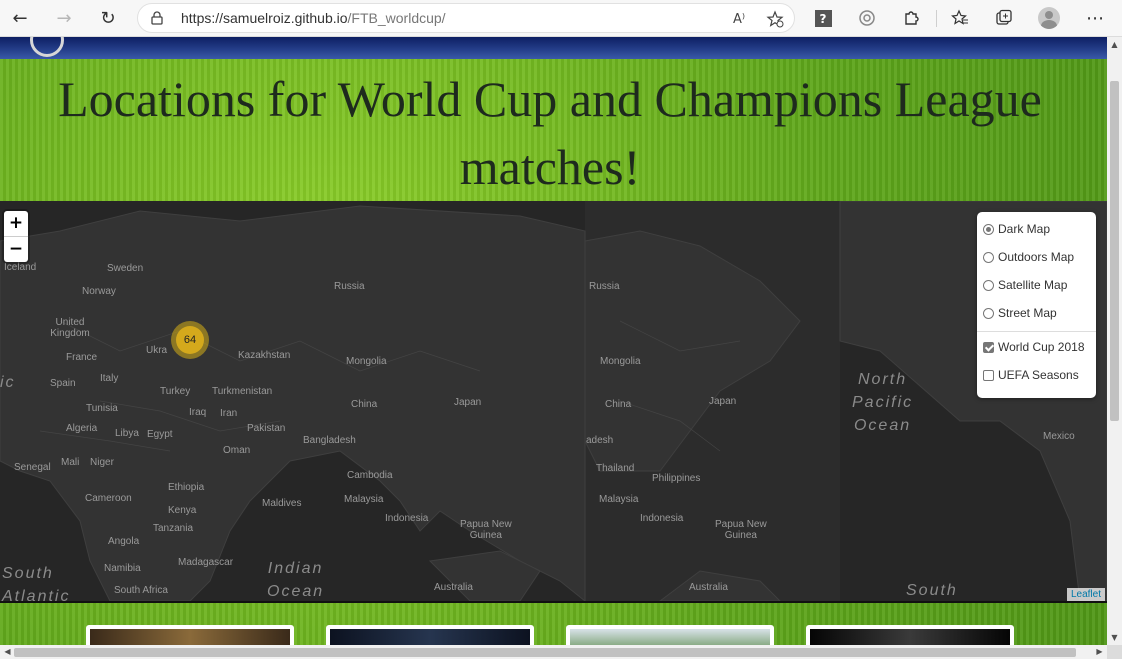 This screenshot has height=659, width=1122. Describe the element at coordinates (823, 18) in the screenshot. I see `help-extension-icon: ?` at that location.